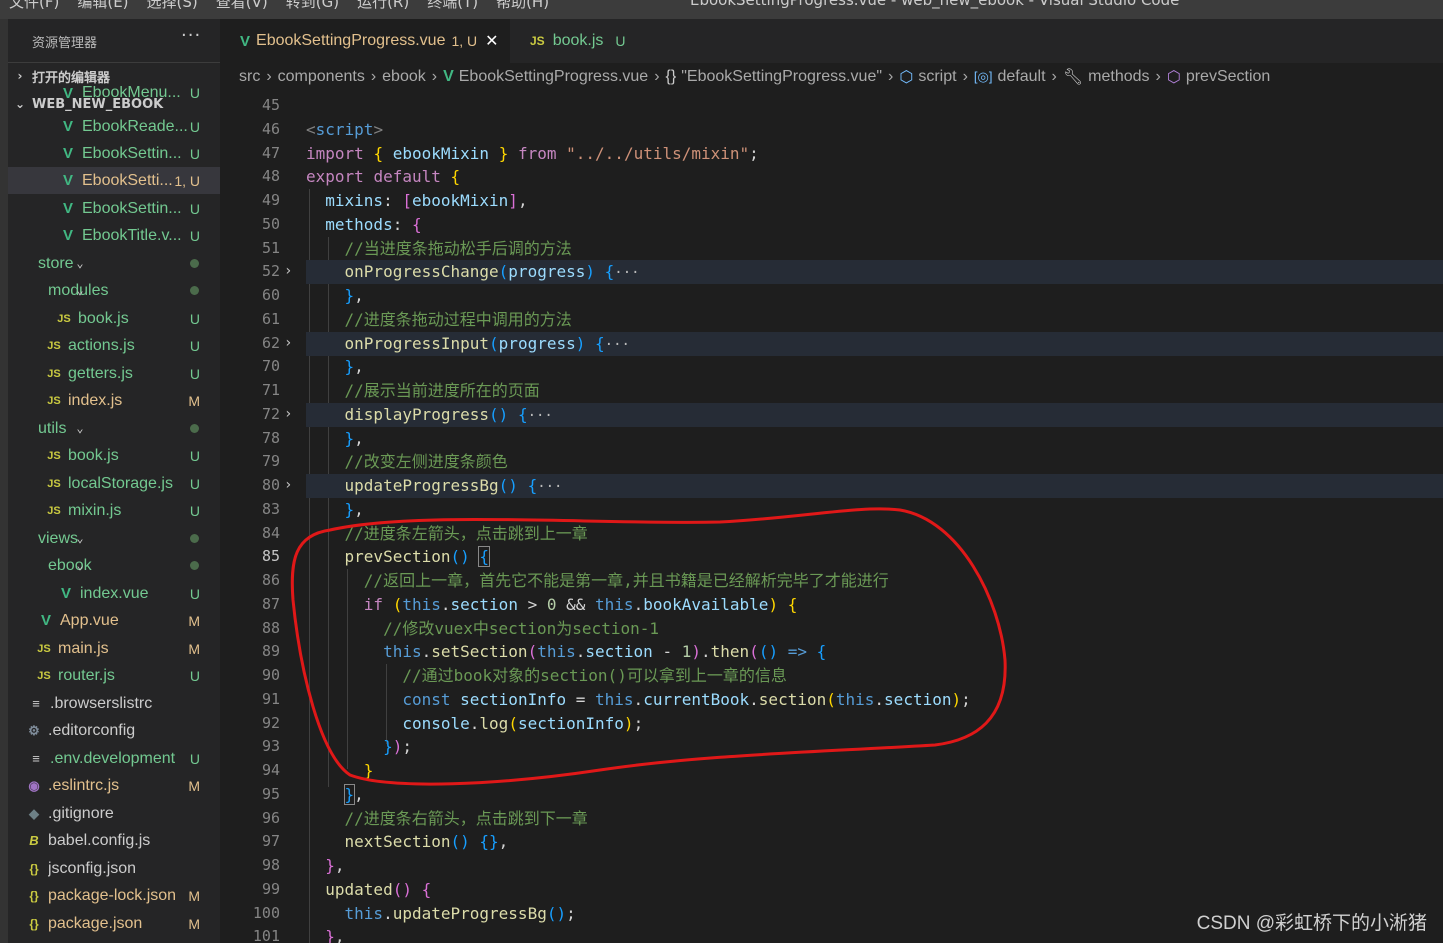 The width and height of the screenshot is (1443, 943). What do you see at coordinates (321, 77) in the screenshot?
I see `breadcrumb-item: components` at bounding box center [321, 77].